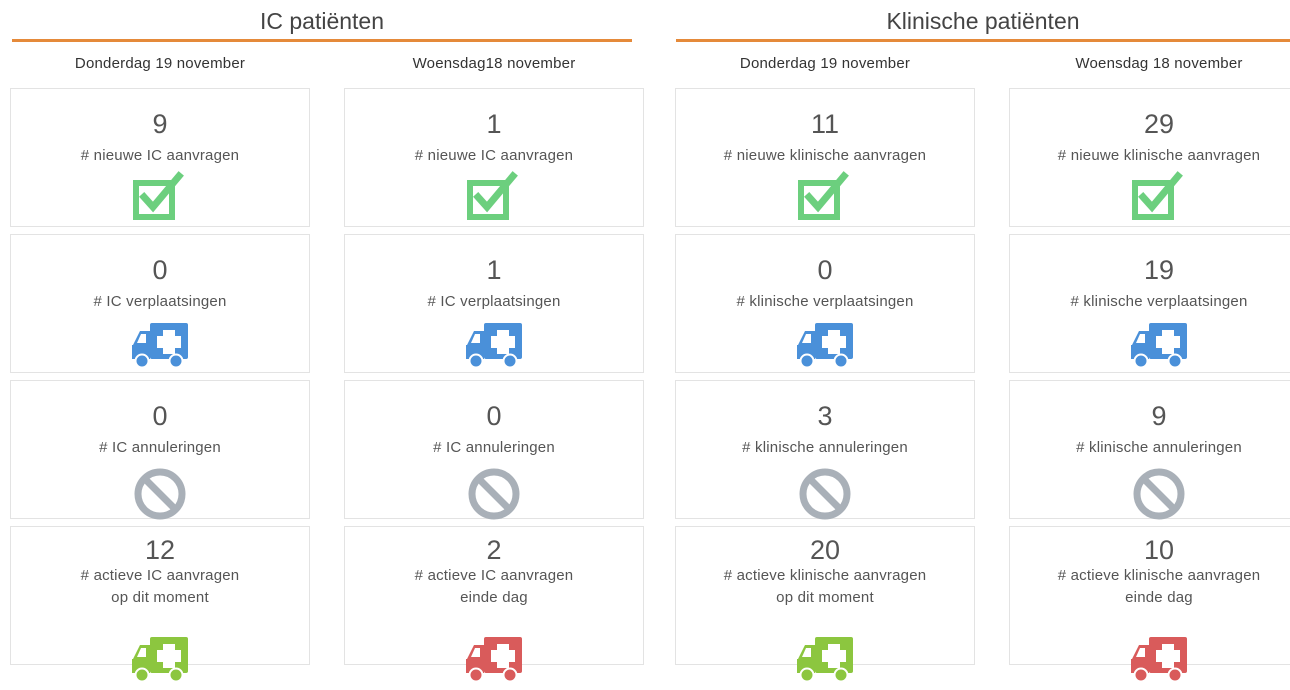  I want to click on kpi-card: 3 # klinische annuleringen, so click(825, 450).